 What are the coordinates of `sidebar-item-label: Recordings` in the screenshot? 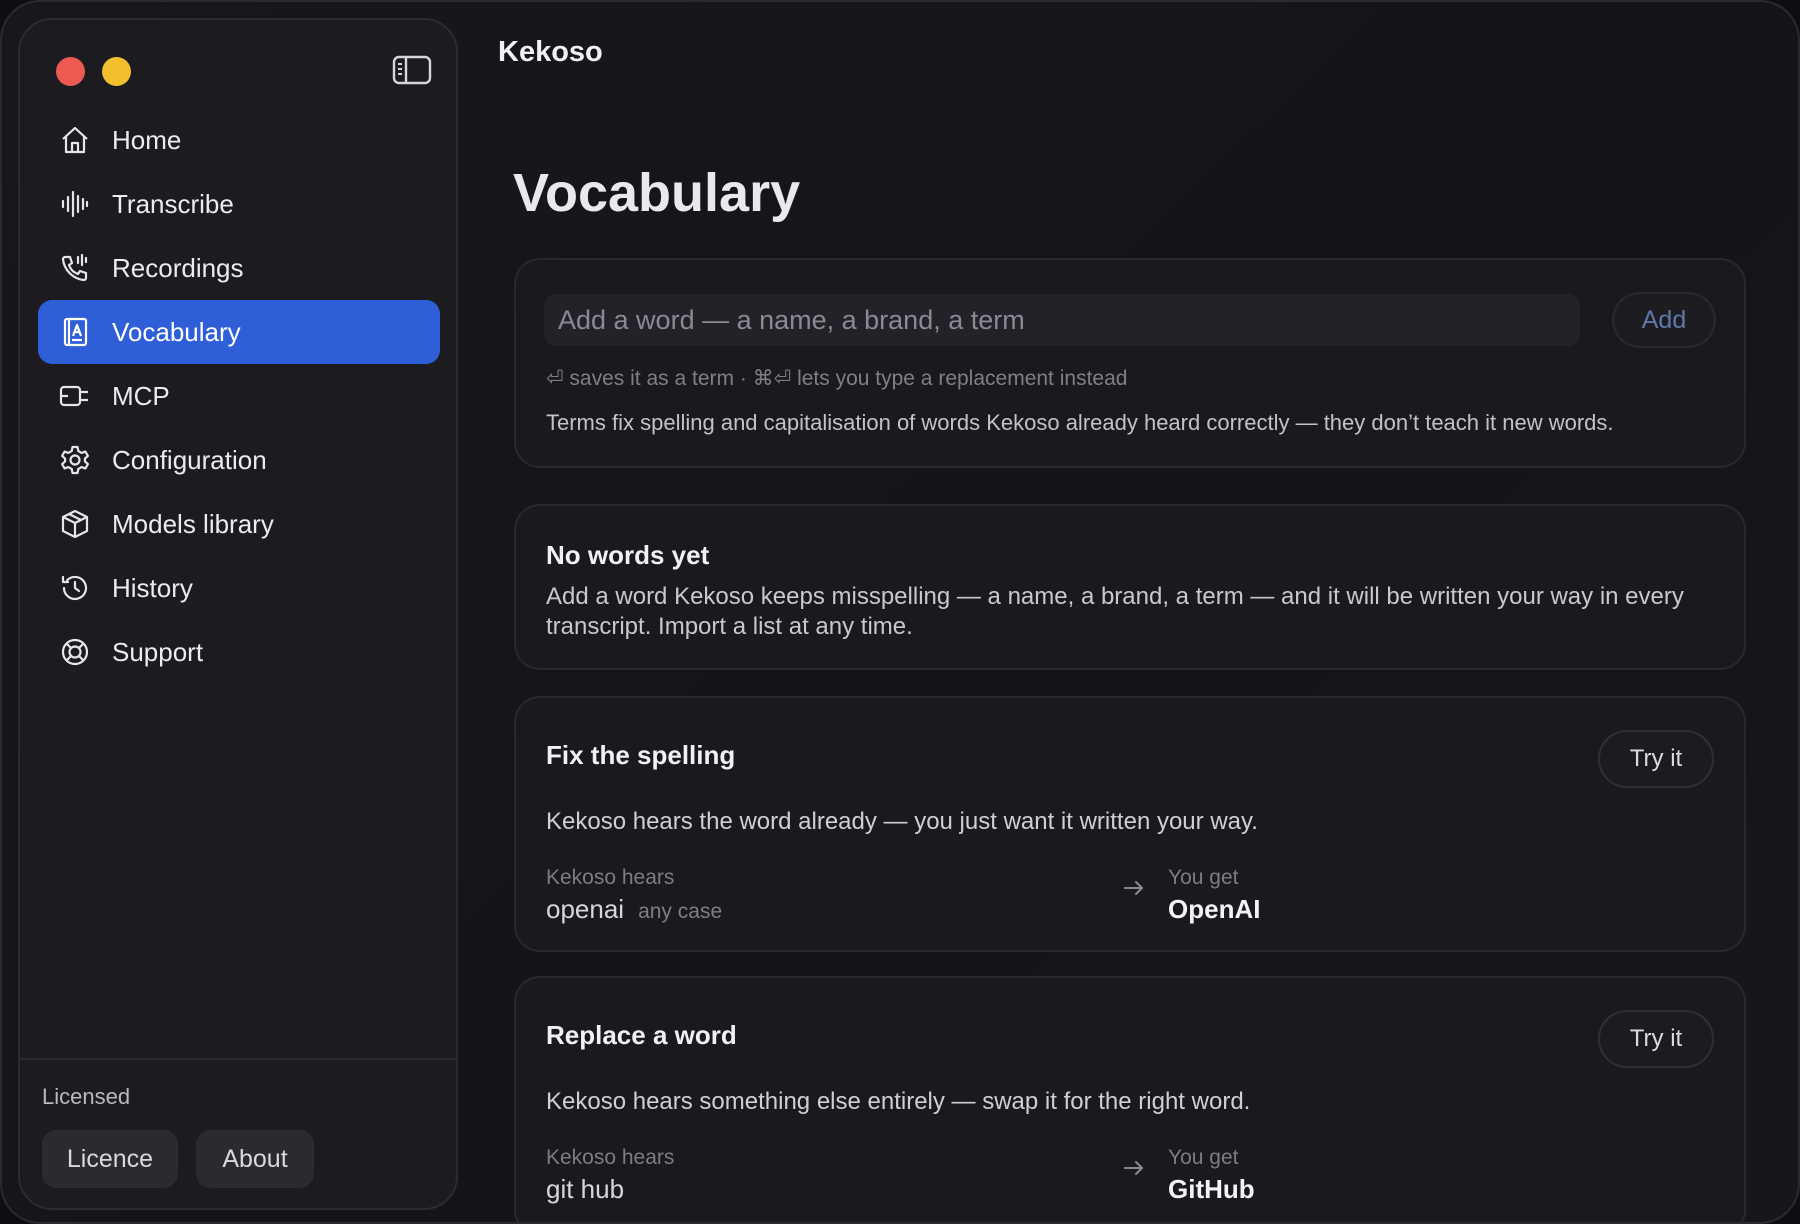 It's located at (178, 267).